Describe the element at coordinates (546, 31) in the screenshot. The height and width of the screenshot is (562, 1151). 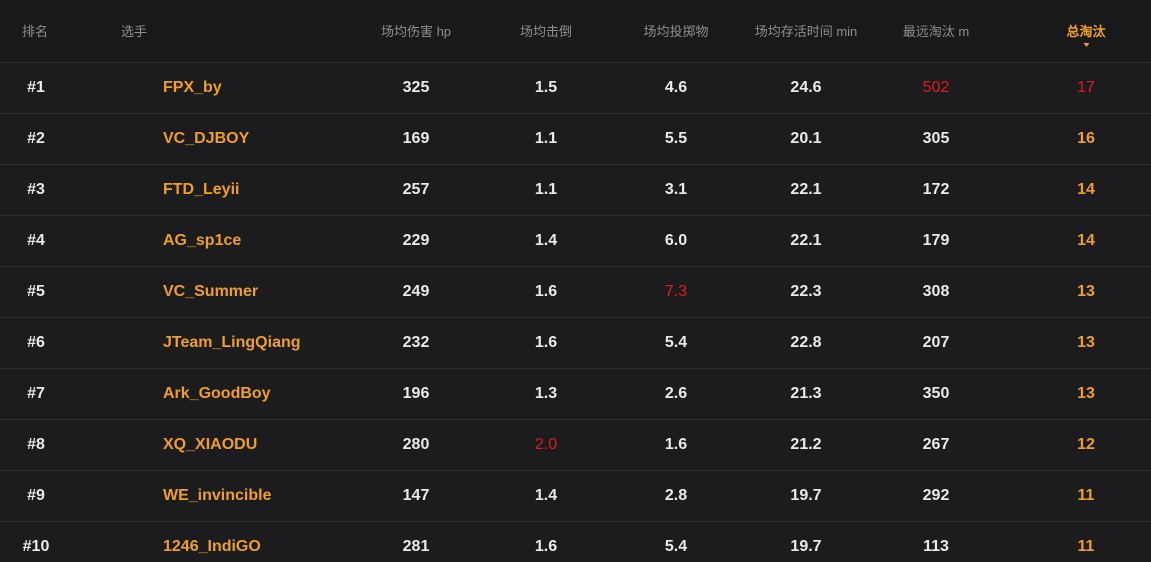
I see `column-header-kills: 场均击倒` at that location.